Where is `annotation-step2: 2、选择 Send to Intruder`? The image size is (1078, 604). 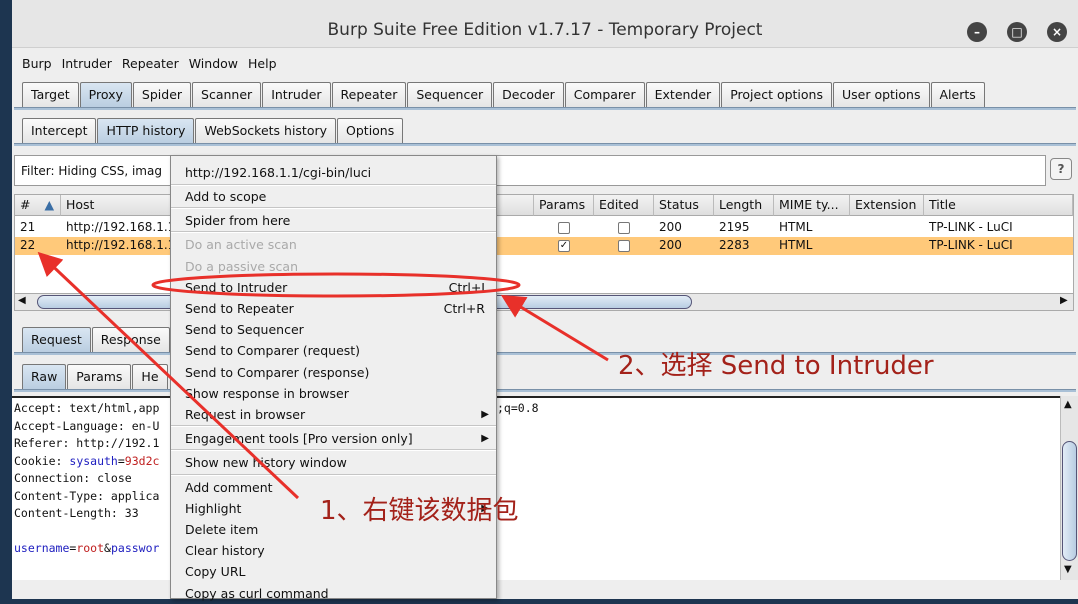 annotation-step2: 2、选择 Send to Intruder is located at coordinates (776, 366).